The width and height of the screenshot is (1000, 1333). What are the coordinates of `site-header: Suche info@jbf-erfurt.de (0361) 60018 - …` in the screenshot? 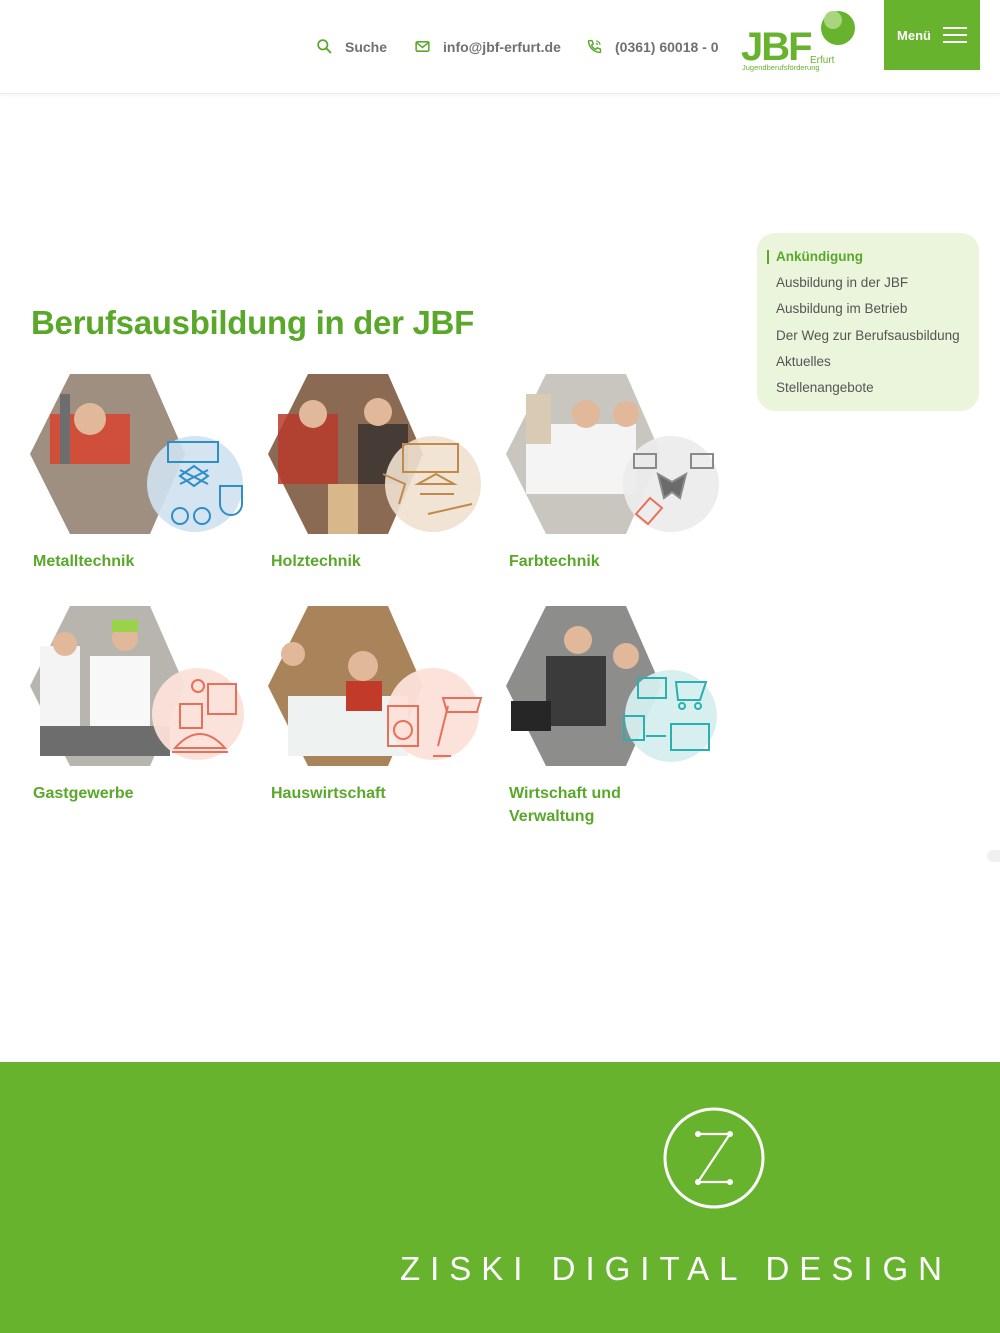 It's located at (500, 47).